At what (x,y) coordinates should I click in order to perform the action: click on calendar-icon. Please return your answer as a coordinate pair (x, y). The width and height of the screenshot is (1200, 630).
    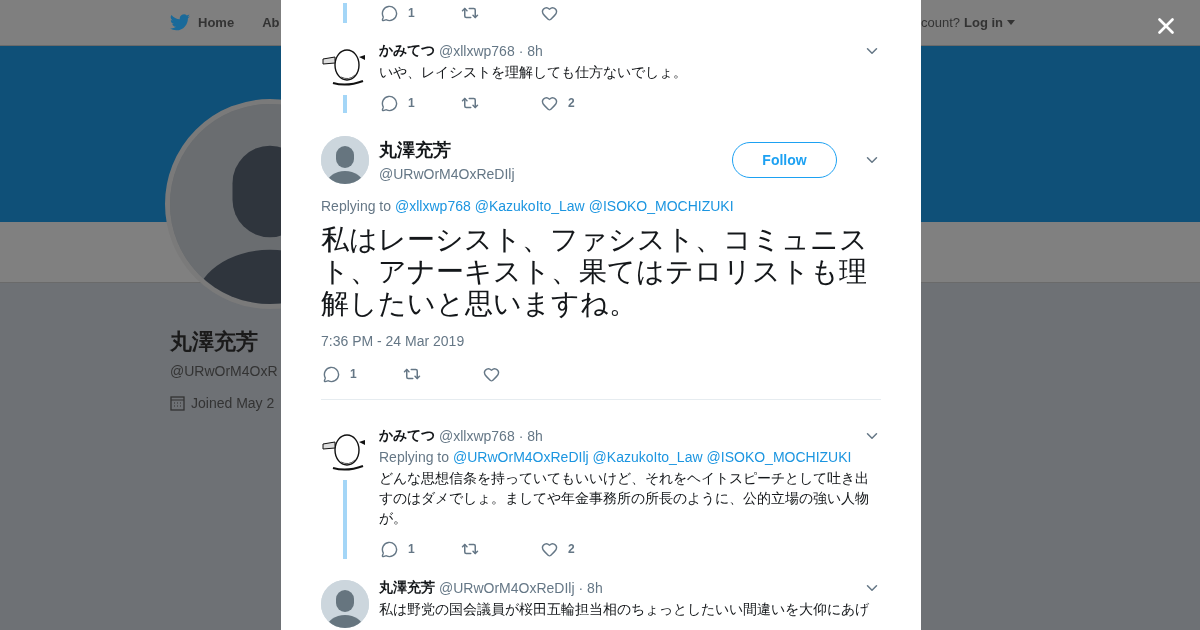
    Looking at the image, I should click on (177, 403).